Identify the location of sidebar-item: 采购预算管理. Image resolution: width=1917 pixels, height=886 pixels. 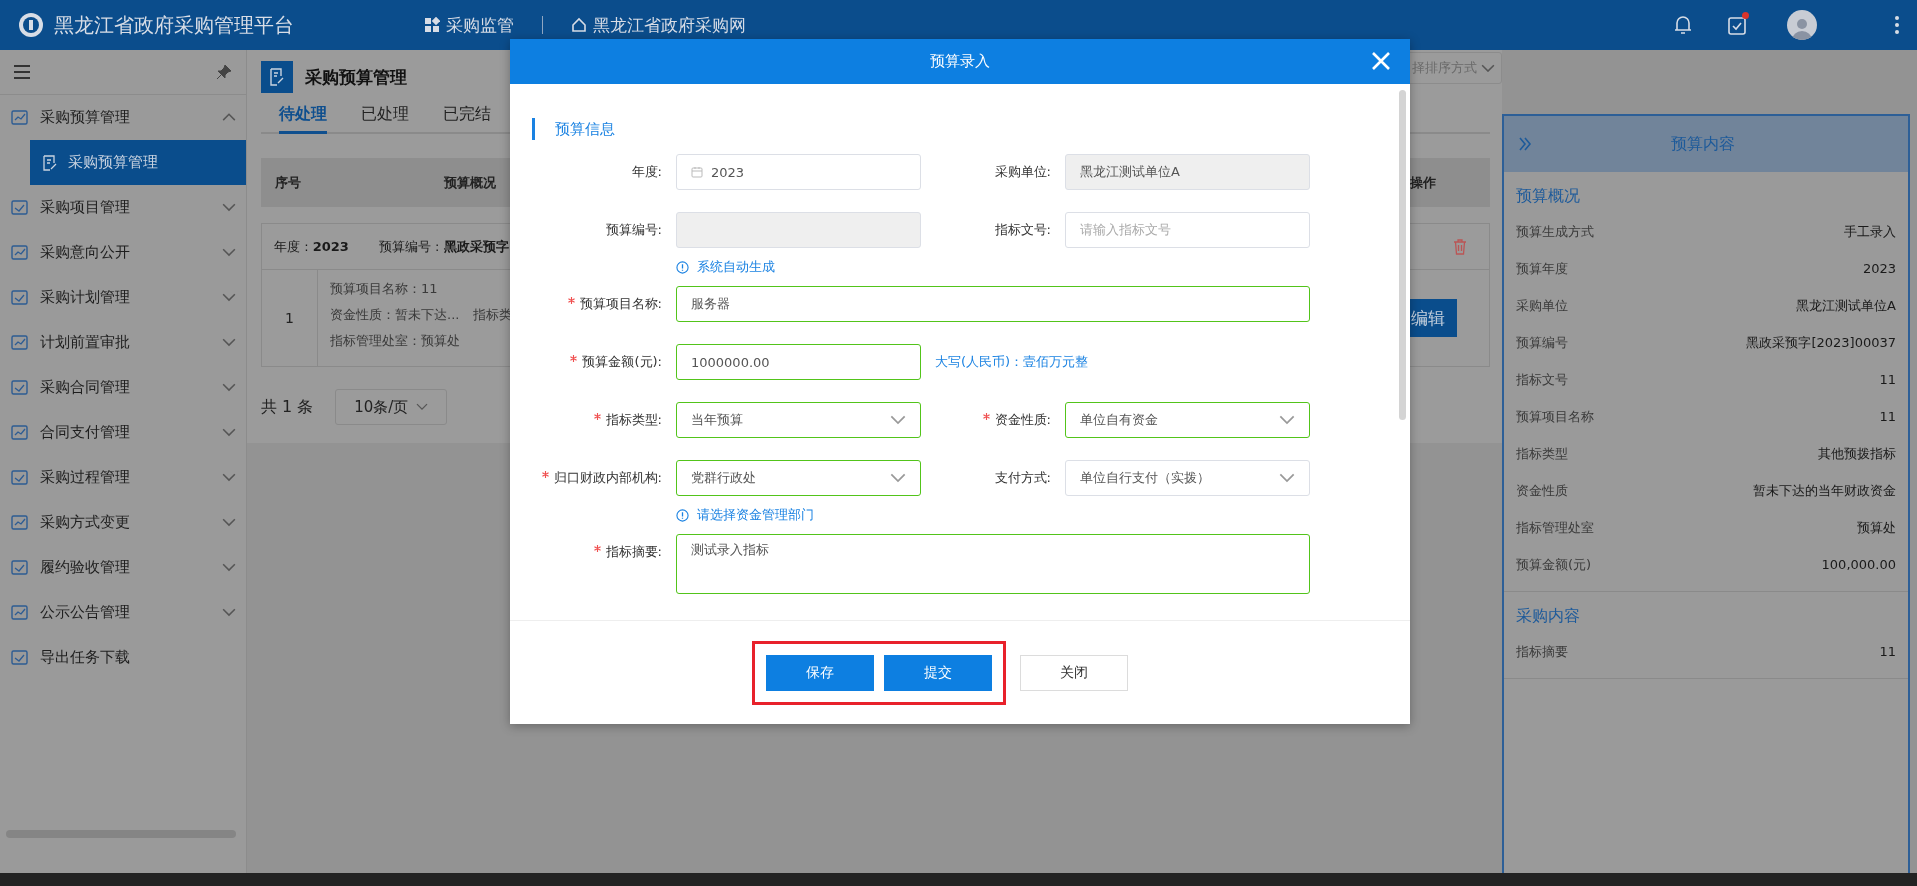
(123, 117).